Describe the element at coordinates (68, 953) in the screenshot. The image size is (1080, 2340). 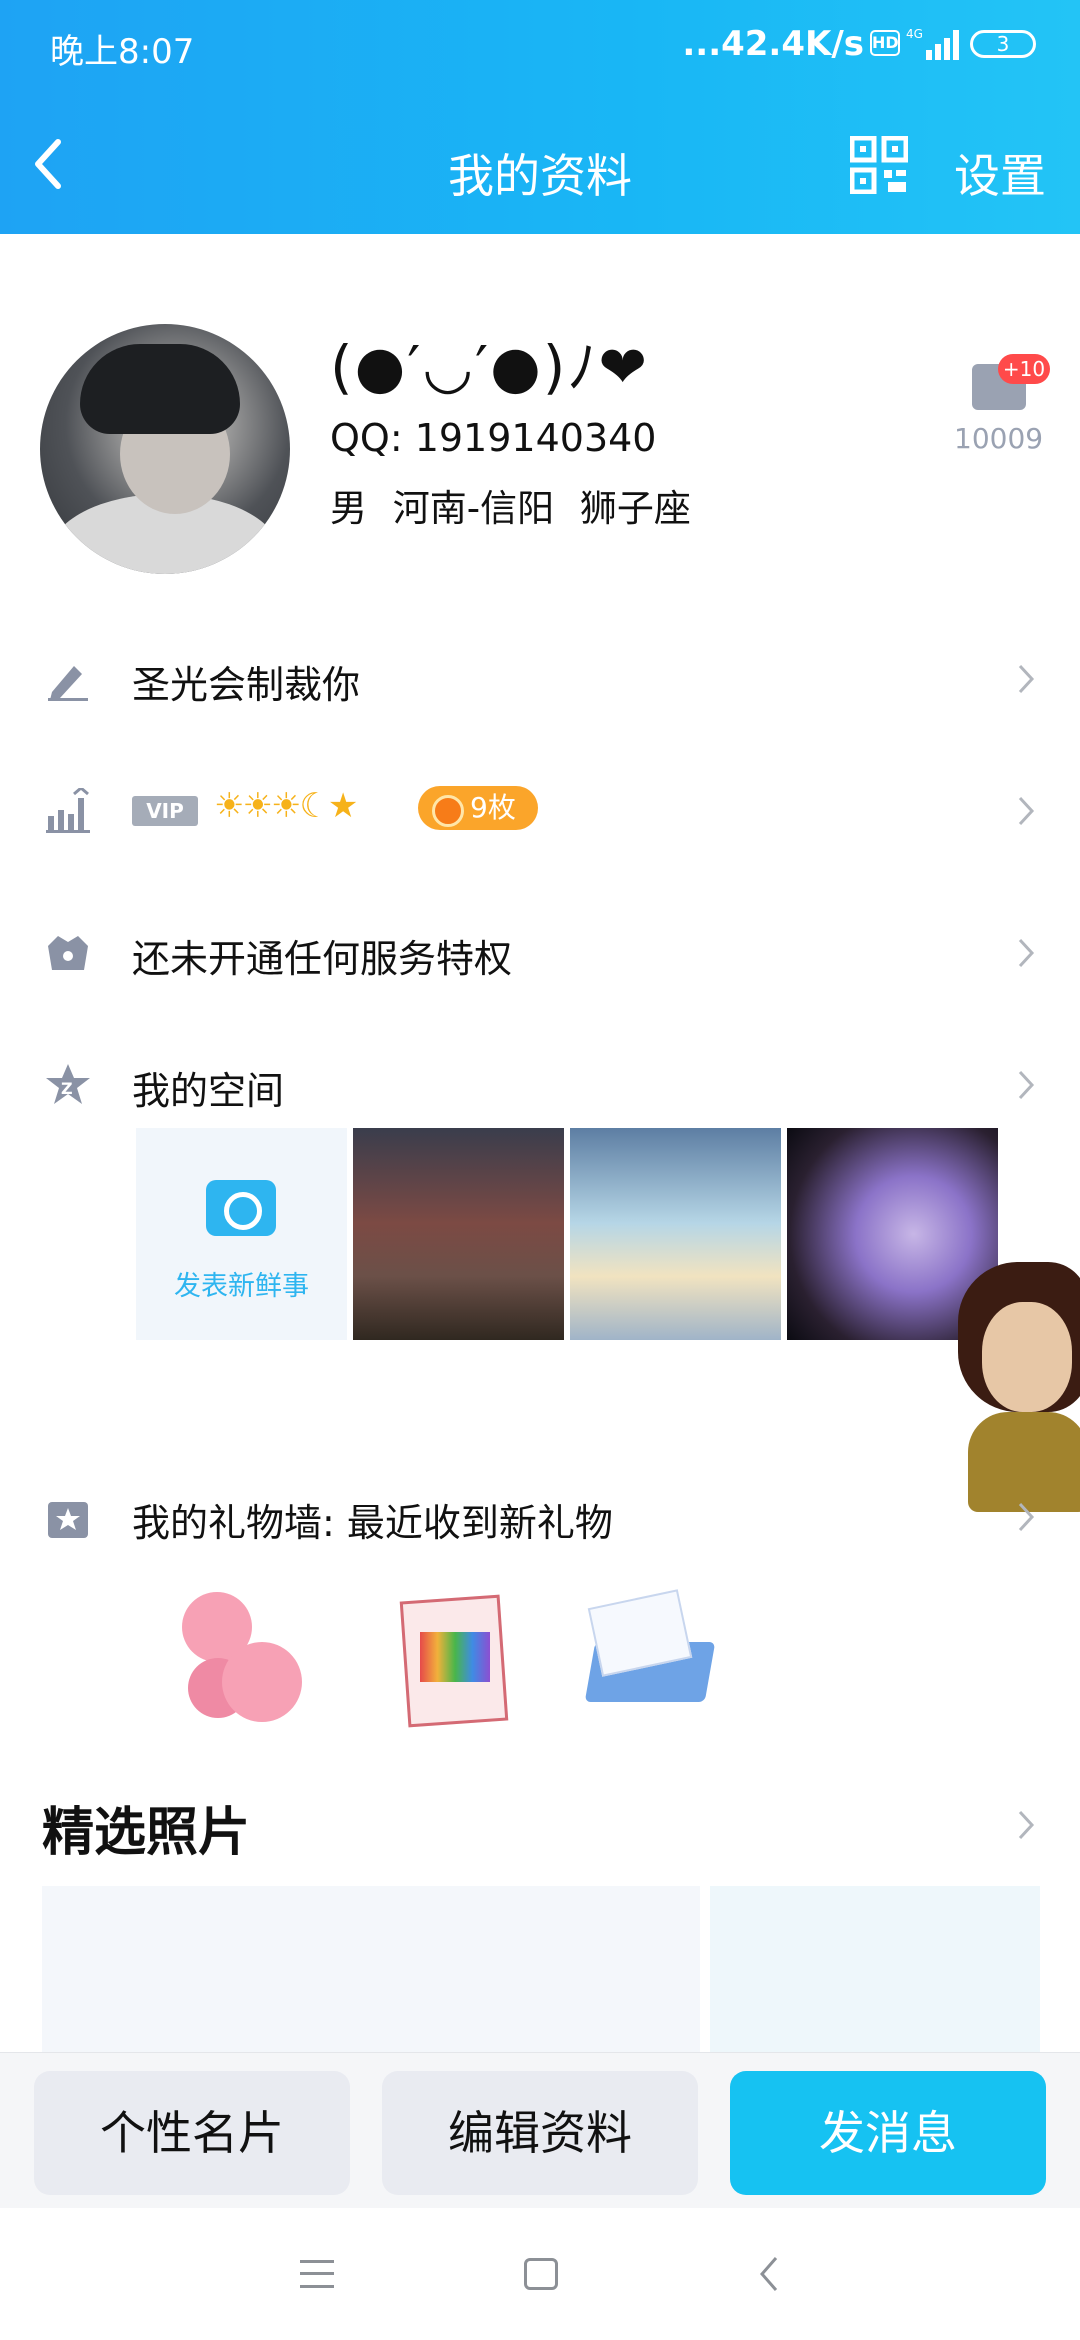
I see `crown-icon` at that location.